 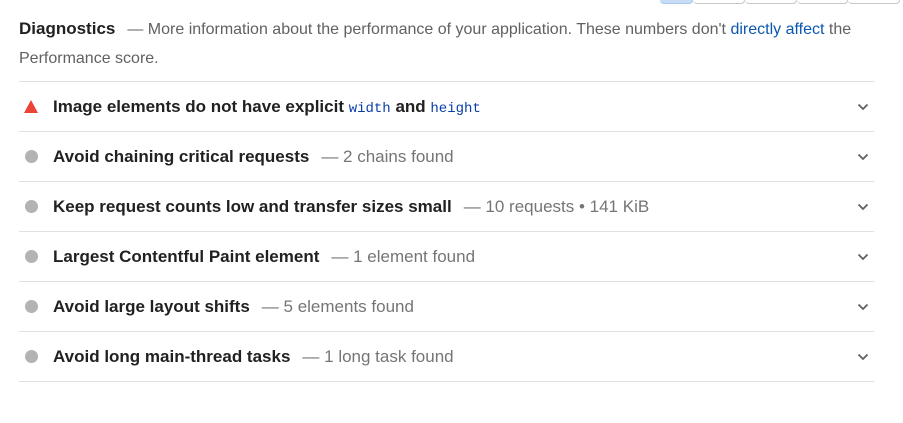 I want to click on audit-title: Avoid large layout shifts, so click(x=151, y=306).